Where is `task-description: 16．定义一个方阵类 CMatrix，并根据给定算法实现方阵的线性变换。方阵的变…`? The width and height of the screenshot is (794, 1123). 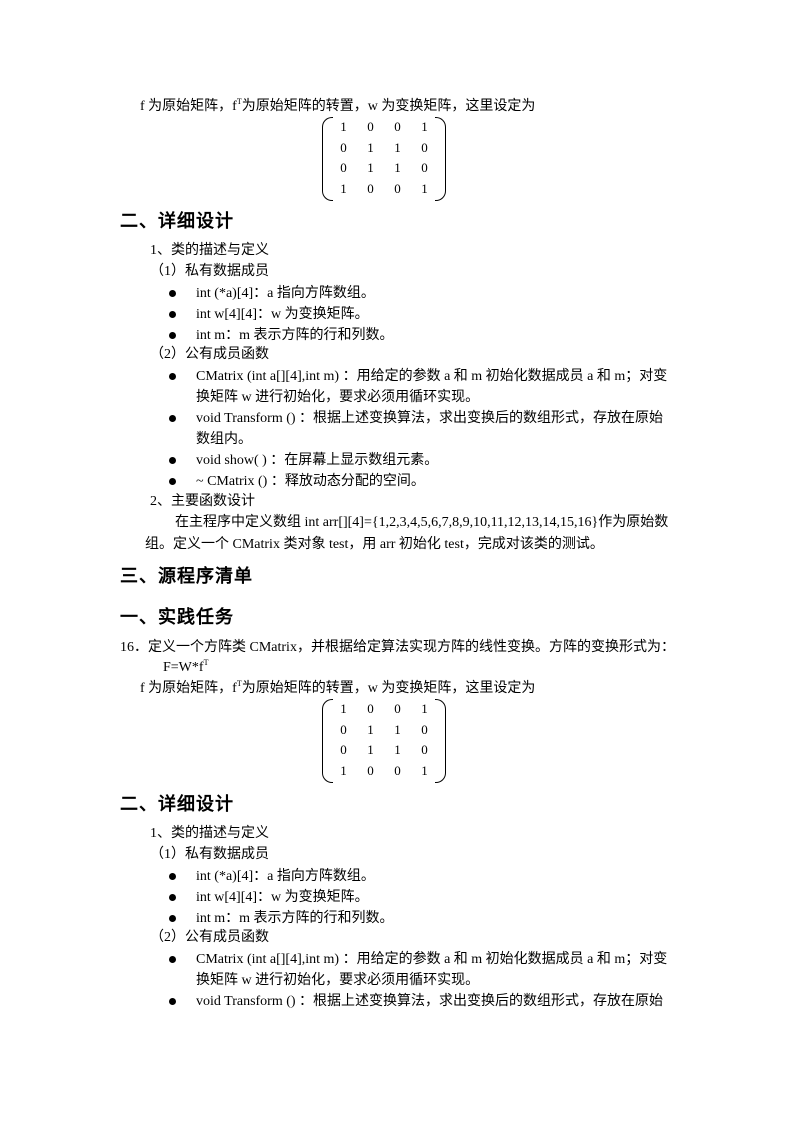 task-description: 16．定义一个方阵类 CMatrix，并根据给定算法实现方阵的线性变换。方阵的变… is located at coordinates (397, 647).